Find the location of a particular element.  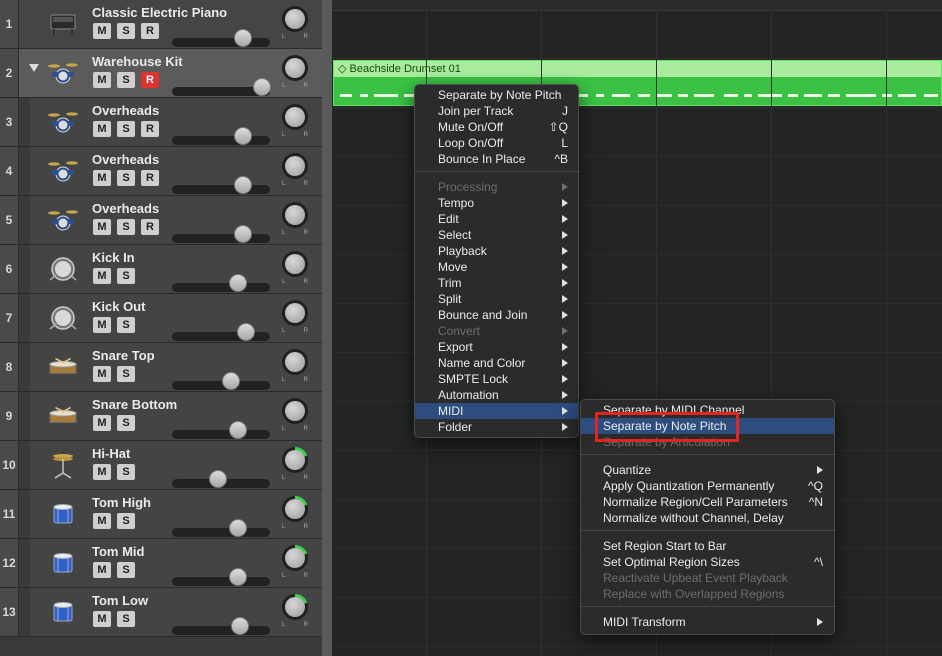

menu-item-smpte-lock: SMPTE Lock is located at coordinates (503, 379).